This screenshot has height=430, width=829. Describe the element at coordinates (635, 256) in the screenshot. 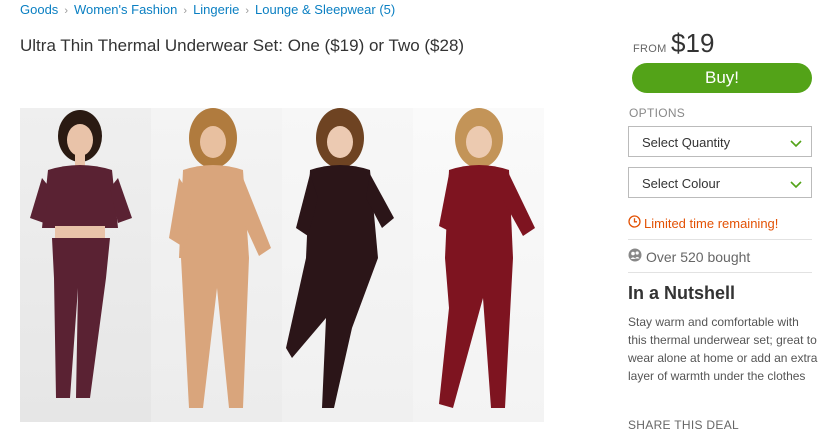

I see `people-icon` at that location.